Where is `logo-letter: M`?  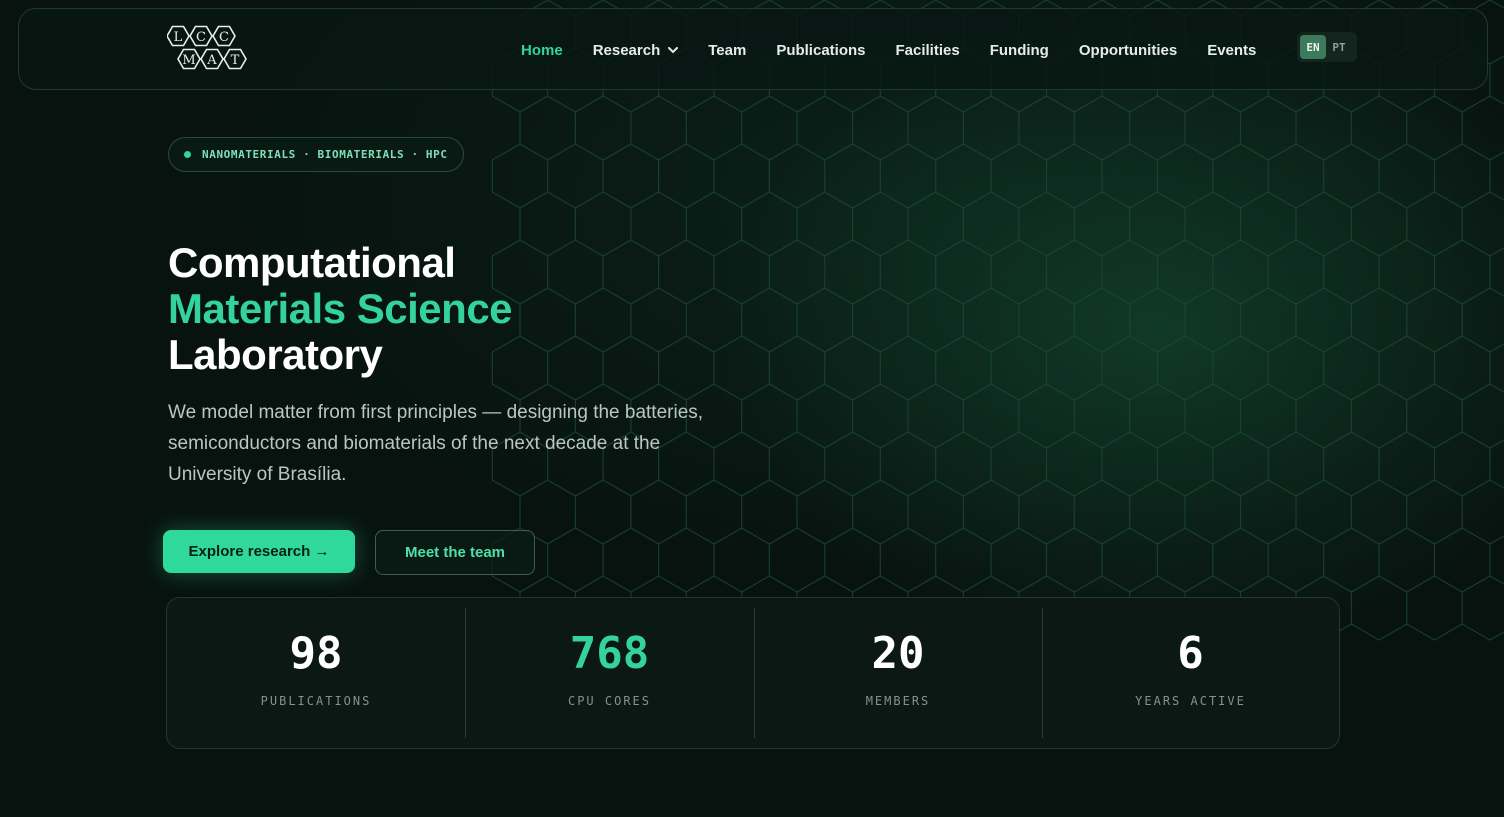 logo-letter: M is located at coordinates (188, 60).